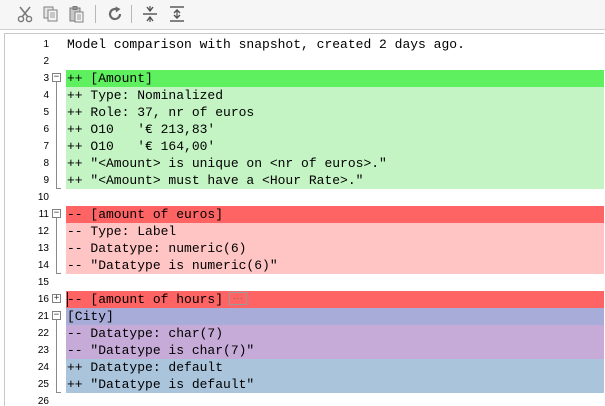  What do you see at coordinates (28, 367) in the screenshot?
I see `line-number-gutter: 24` at bounding box center [28, 367].